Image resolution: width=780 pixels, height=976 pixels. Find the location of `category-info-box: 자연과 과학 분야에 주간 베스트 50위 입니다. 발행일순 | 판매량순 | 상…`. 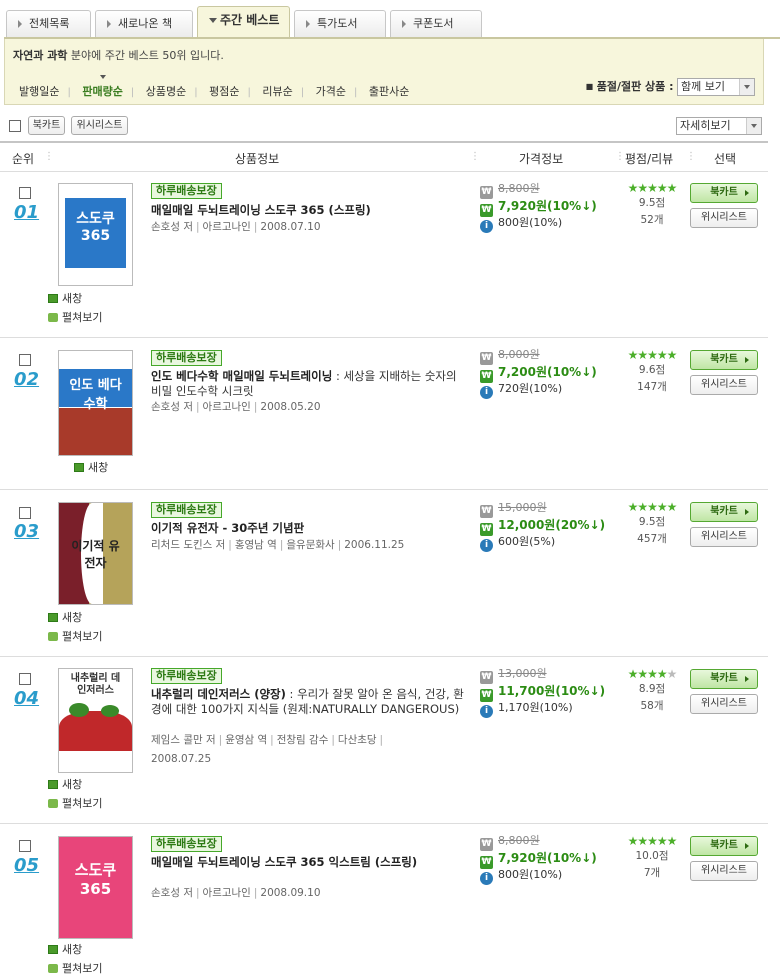

category-info-box: 자연과 과학 분야에 주간 베스트 50위 입니다. 발행일순 | 판매량순 | 상… is located at coordinates (384, 72).